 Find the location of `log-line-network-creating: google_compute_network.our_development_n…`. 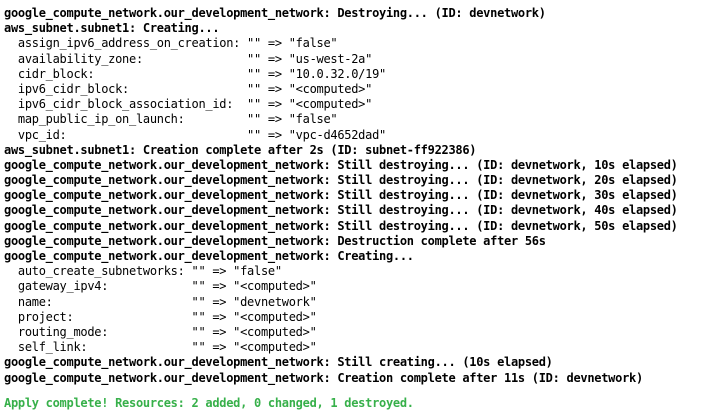

log-line-network-creating: google_compute_network.our_development_n… is located at coordinates (209, 256).